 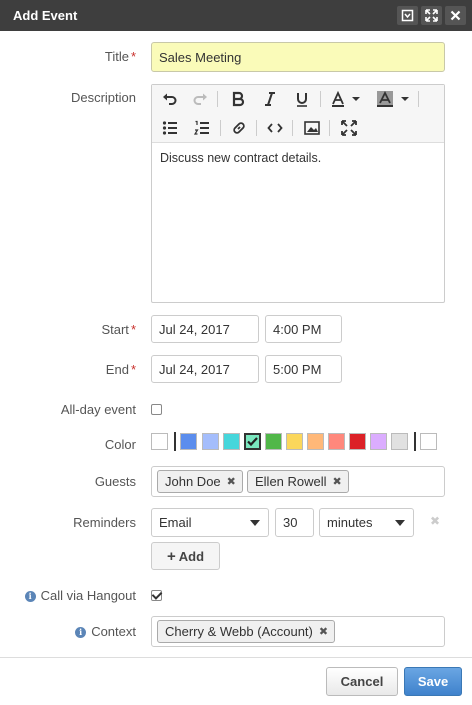 What do you see at coordinates (105, 631) in the screenshot?
I see `context-label: i Context` at bounding box center [105, 631].